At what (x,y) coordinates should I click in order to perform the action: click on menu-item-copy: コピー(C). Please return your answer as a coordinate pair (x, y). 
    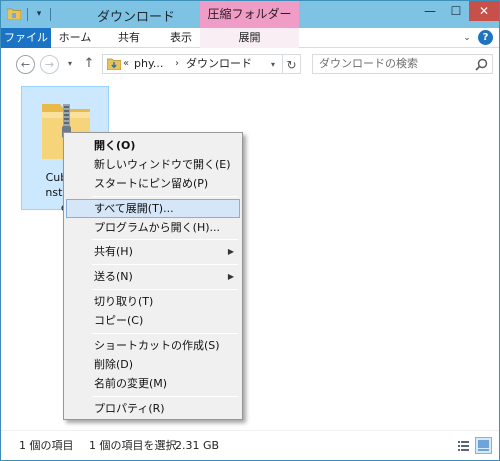
    Looking at the image, I should click on (153, 320).